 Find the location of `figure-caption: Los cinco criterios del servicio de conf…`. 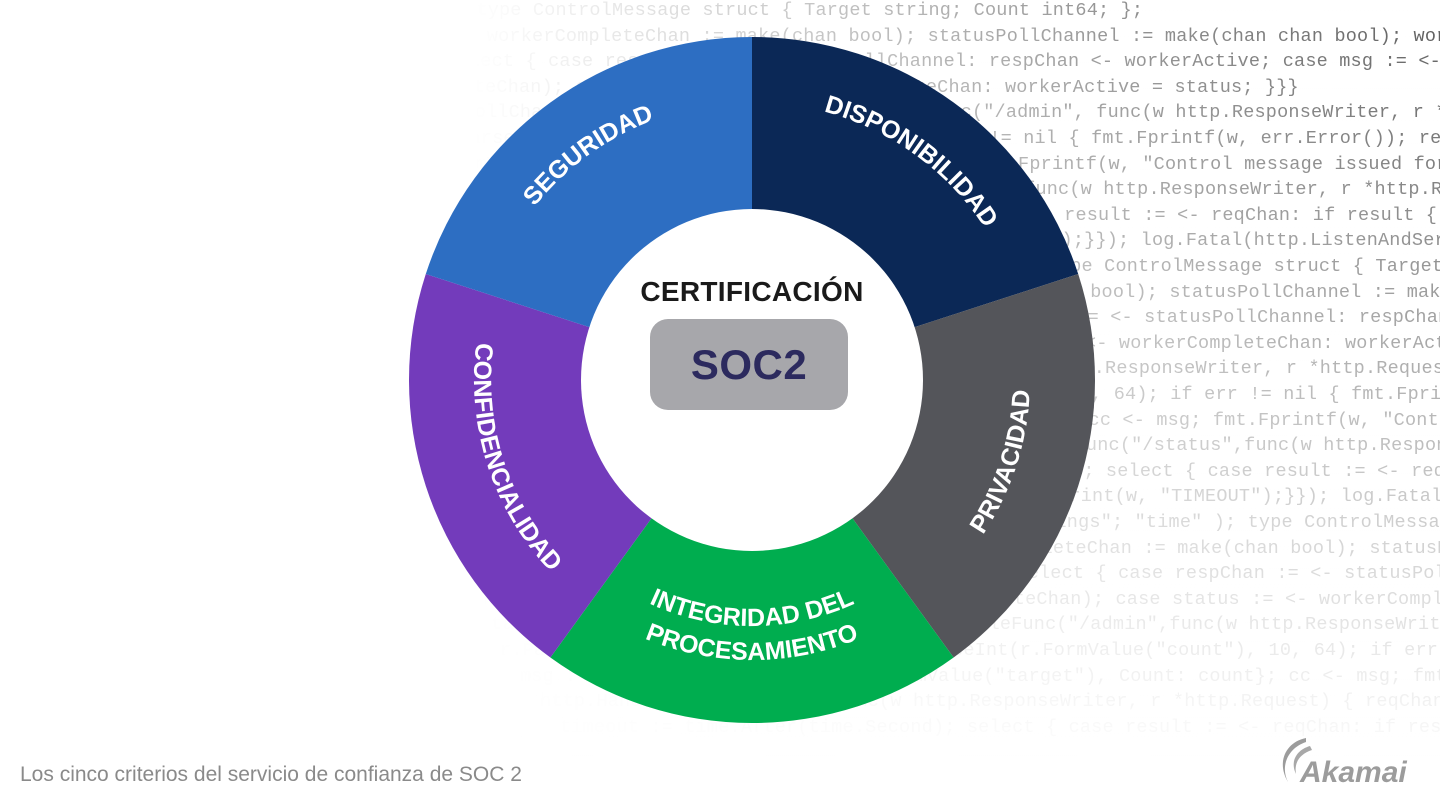

figure-caption: Los cinco criterios del servicio de conf… is located at coordinates (271, 774).